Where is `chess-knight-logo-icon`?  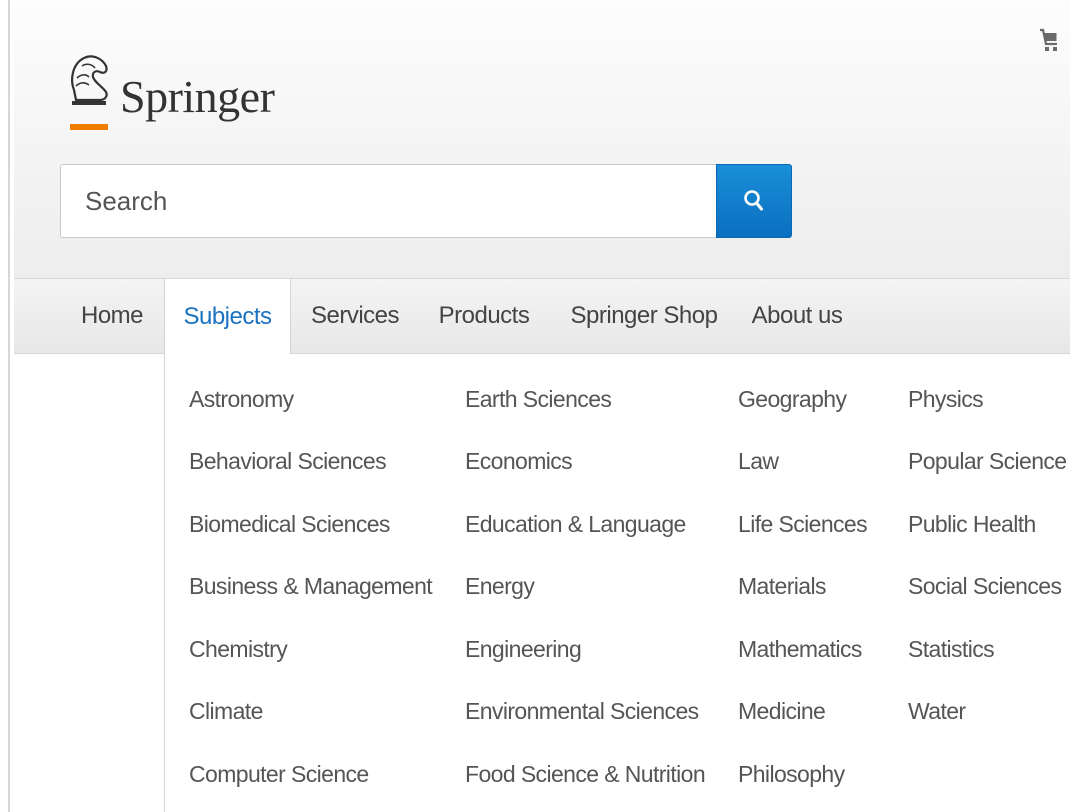 chess-knight-logo-icon is located at coordinates (89, 92).